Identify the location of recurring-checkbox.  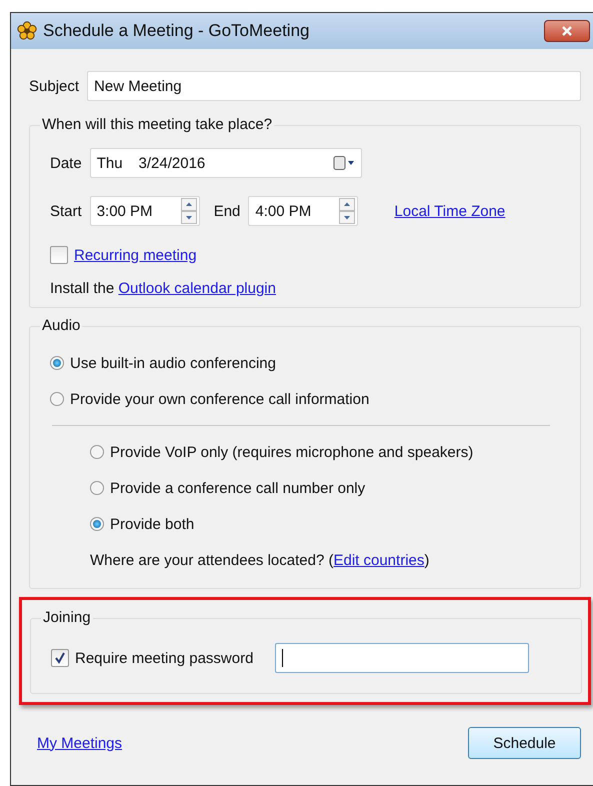
(59, 255).